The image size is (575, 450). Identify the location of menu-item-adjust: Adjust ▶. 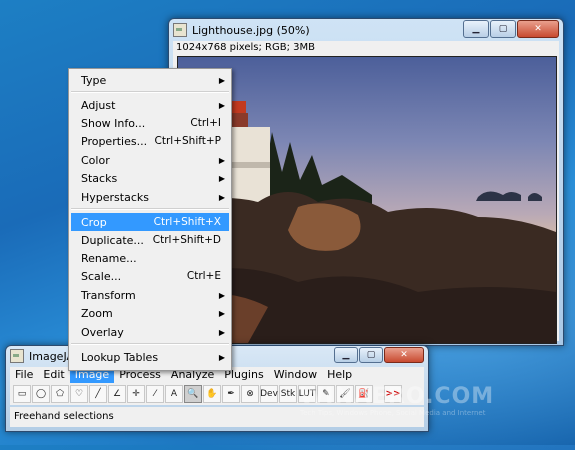
(150, 105).